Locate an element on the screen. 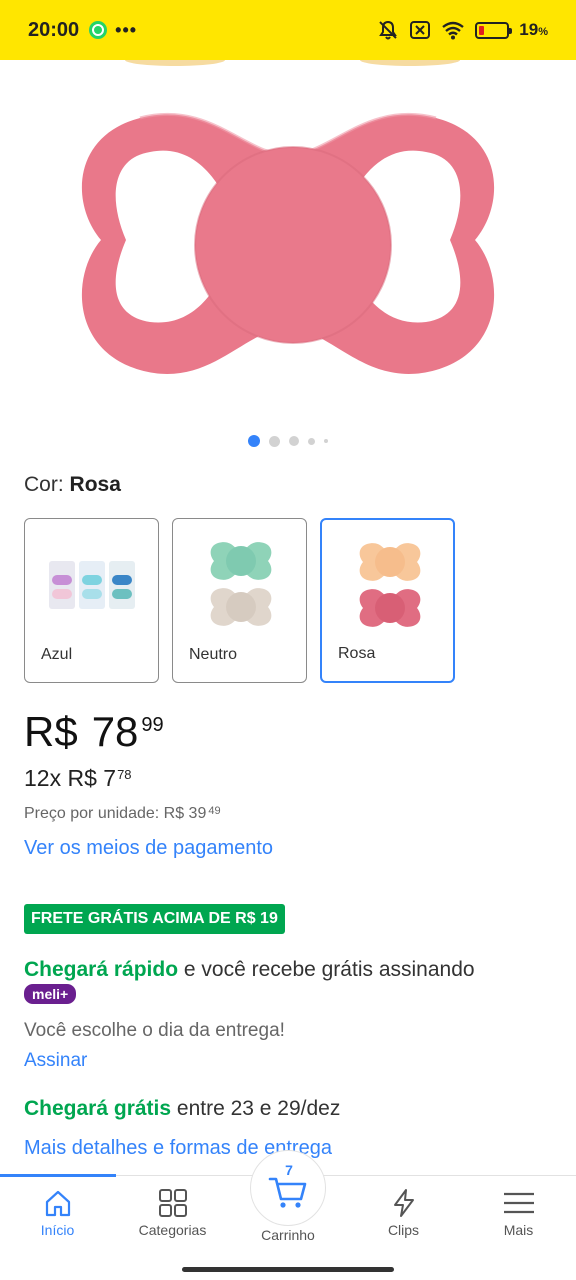  subscribe-link: Assinar is located at coordinates (55, 1061).